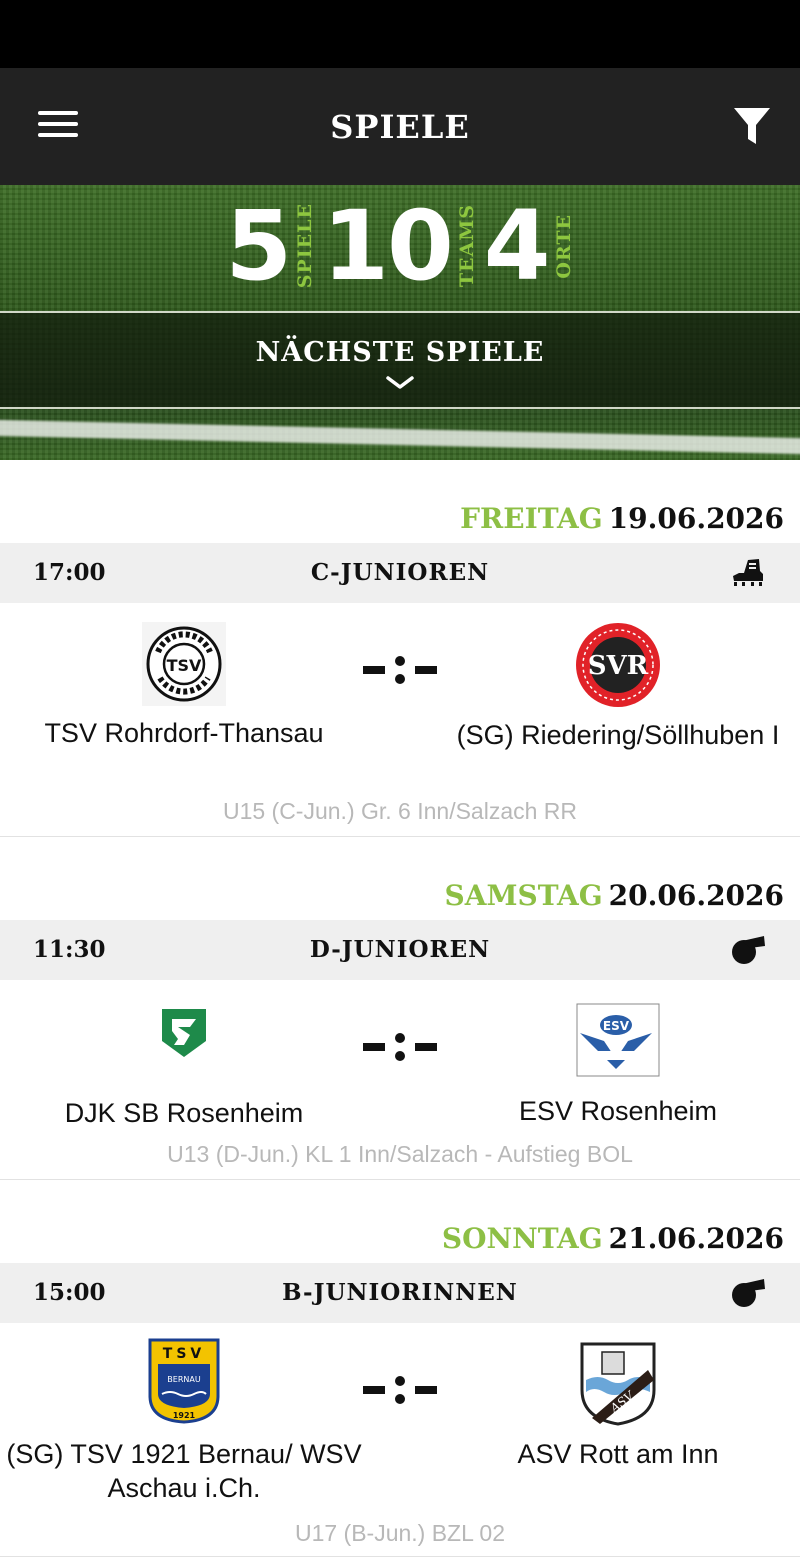 The width and height of the screenshot is (800, 1560). Describe the element at coordinates (748, 572) in the screenshot. I see `boot-cleat-icon` at that location.